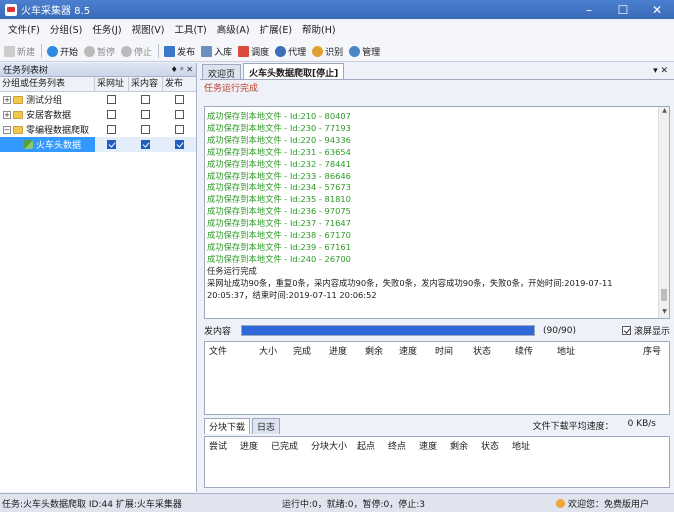 The image size is (674, 512). What do you see at coordinates (220, 445) in the screenshot?
I see `chunk-column-header: 尝试` at bounding box center [220, 445].